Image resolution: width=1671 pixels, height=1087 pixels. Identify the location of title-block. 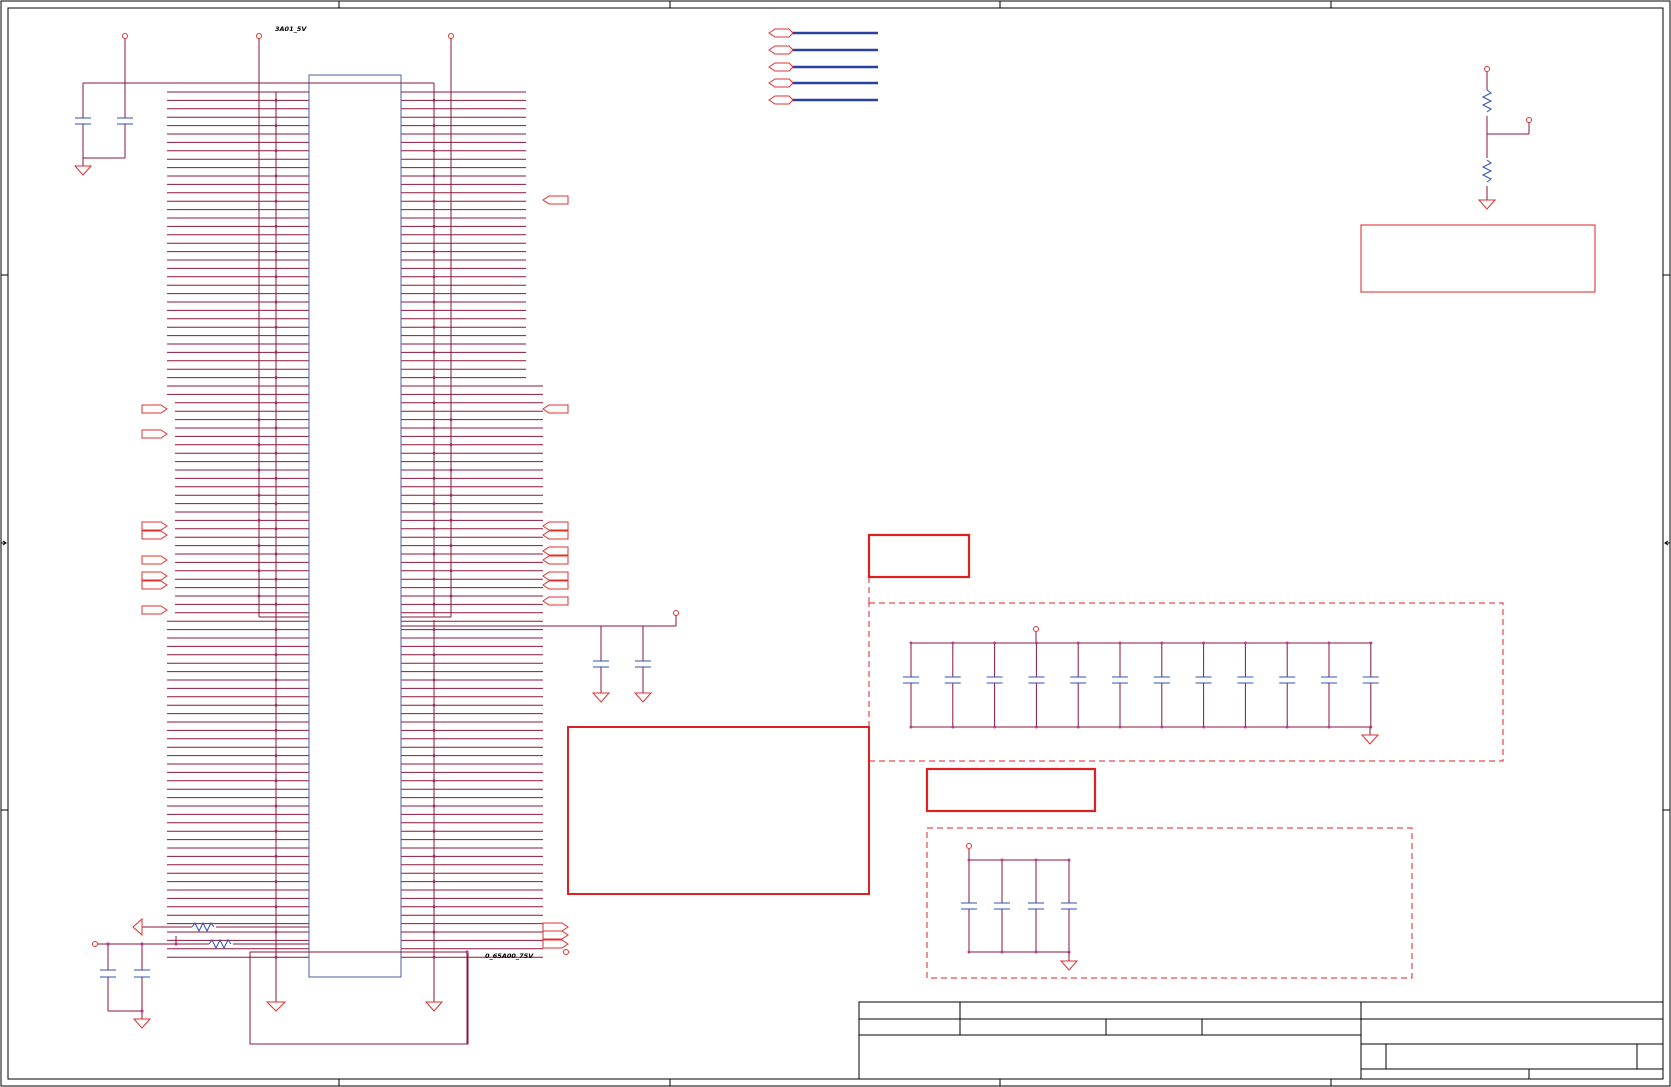
(1261, 1040).